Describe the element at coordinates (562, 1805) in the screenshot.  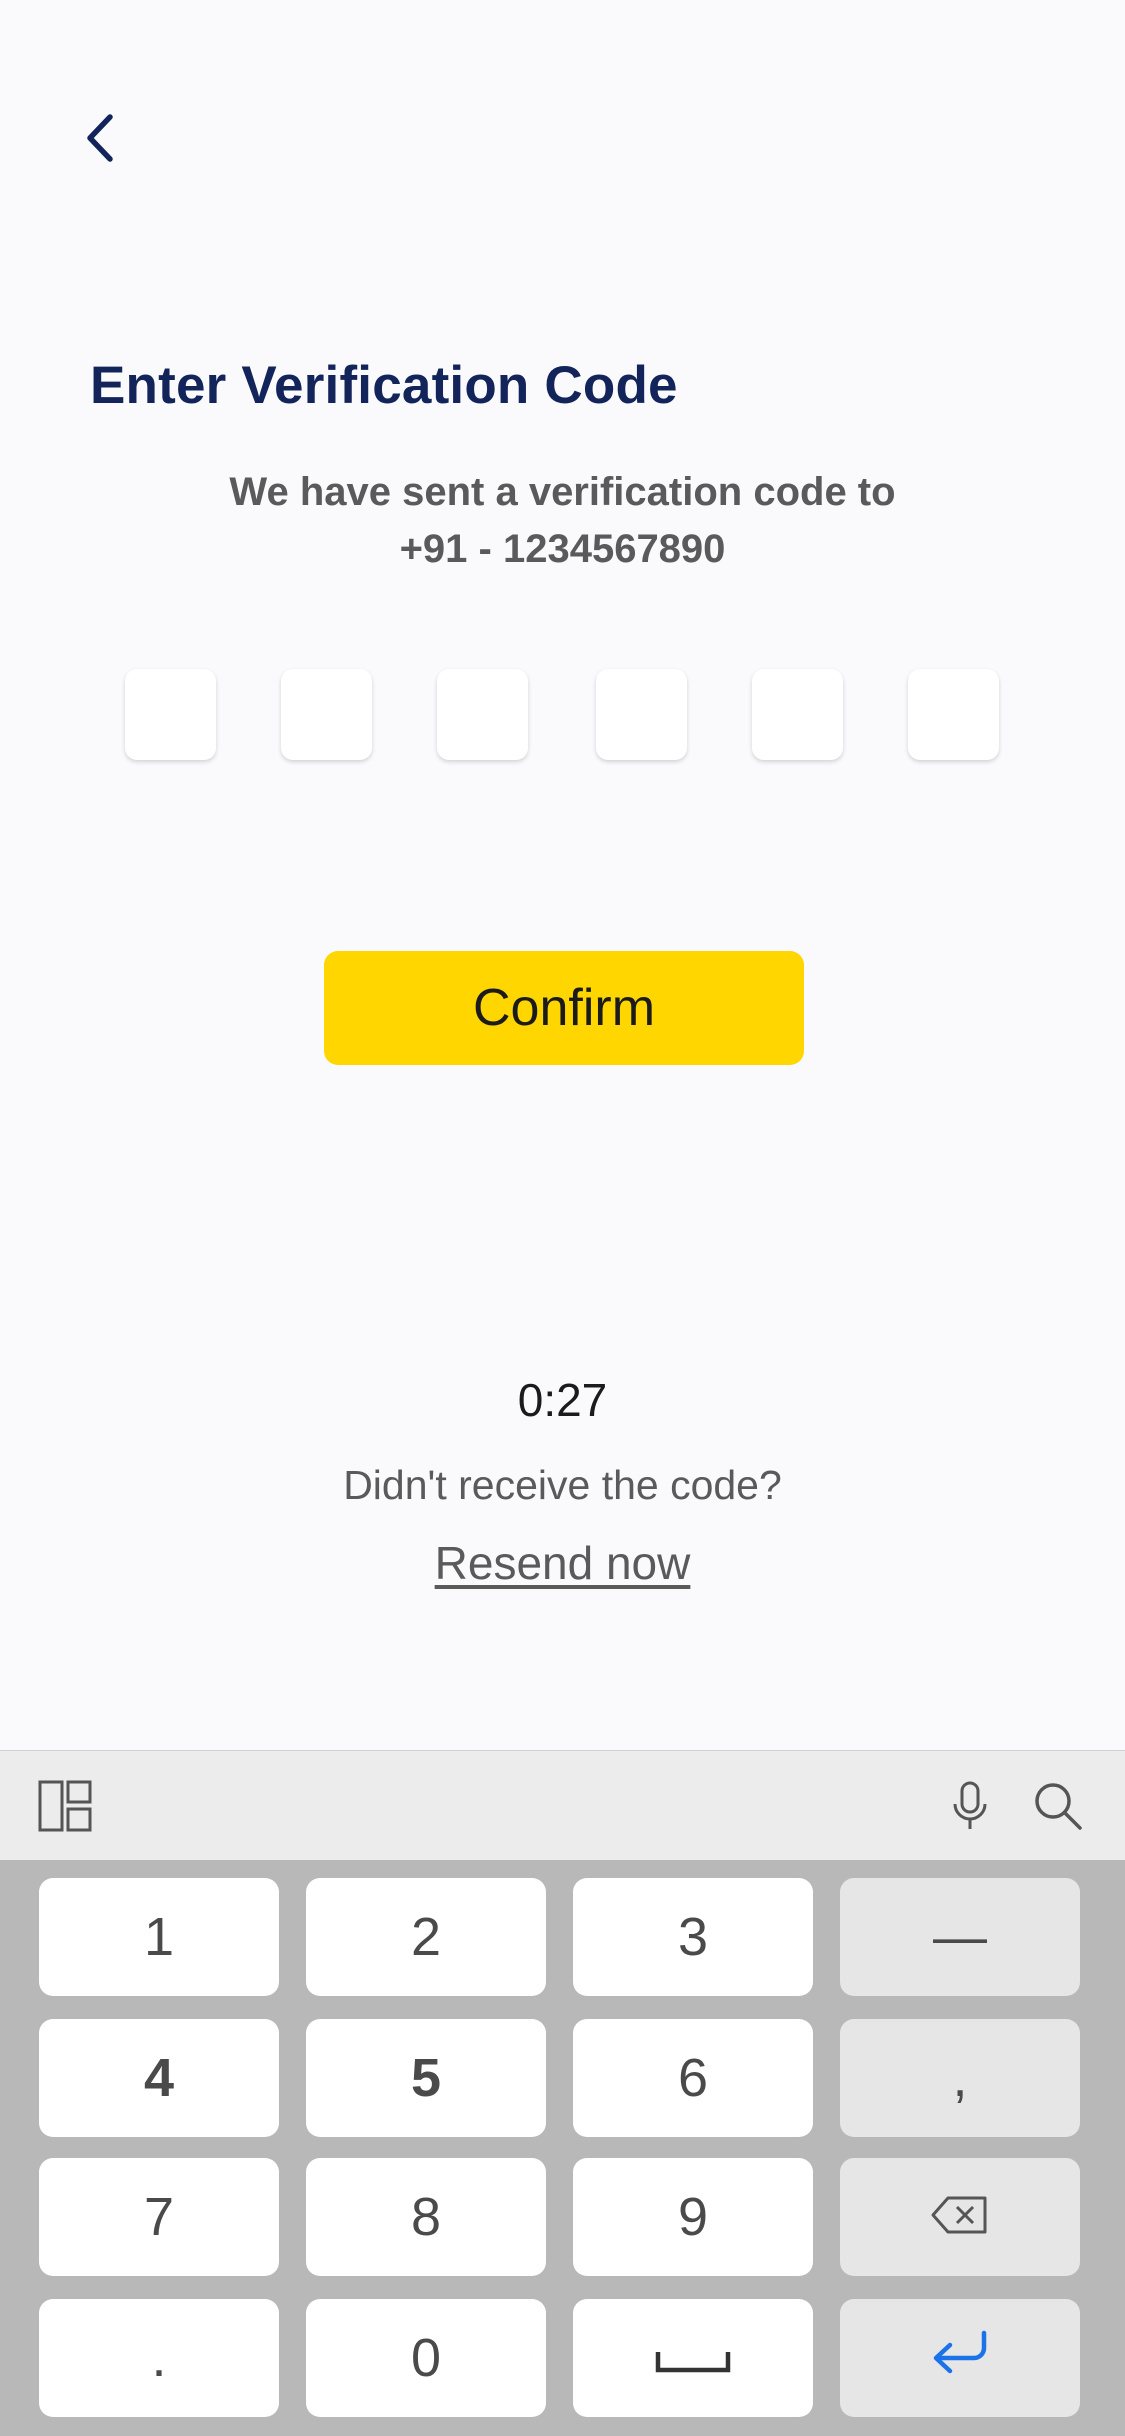
I see `keyboard-toolbar` at that location.